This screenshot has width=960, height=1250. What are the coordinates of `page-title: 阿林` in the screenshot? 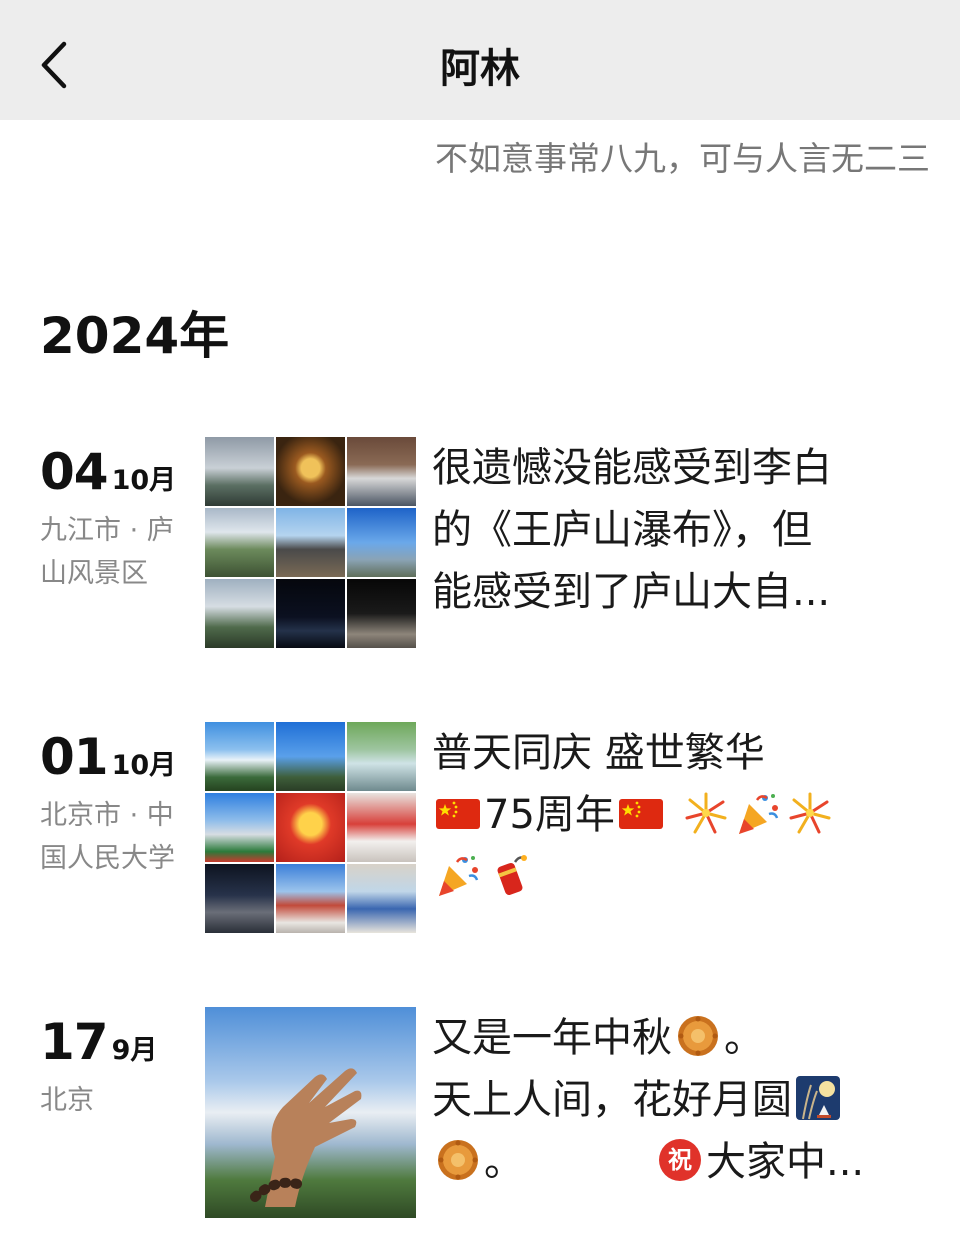 It's located at (480, 69).